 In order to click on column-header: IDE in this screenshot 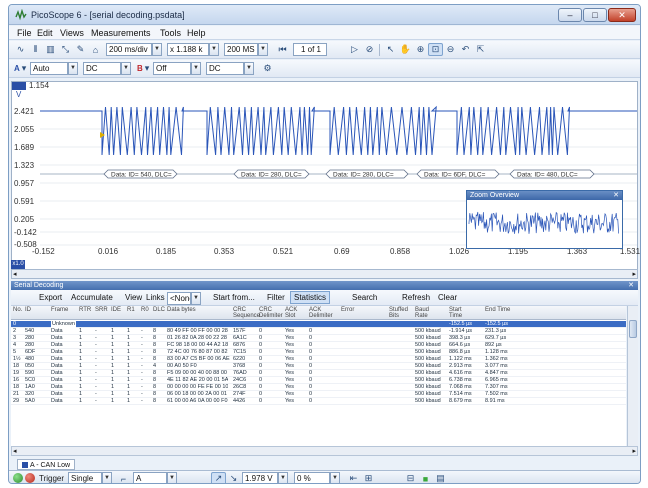, I will do `click(116, 310)`.